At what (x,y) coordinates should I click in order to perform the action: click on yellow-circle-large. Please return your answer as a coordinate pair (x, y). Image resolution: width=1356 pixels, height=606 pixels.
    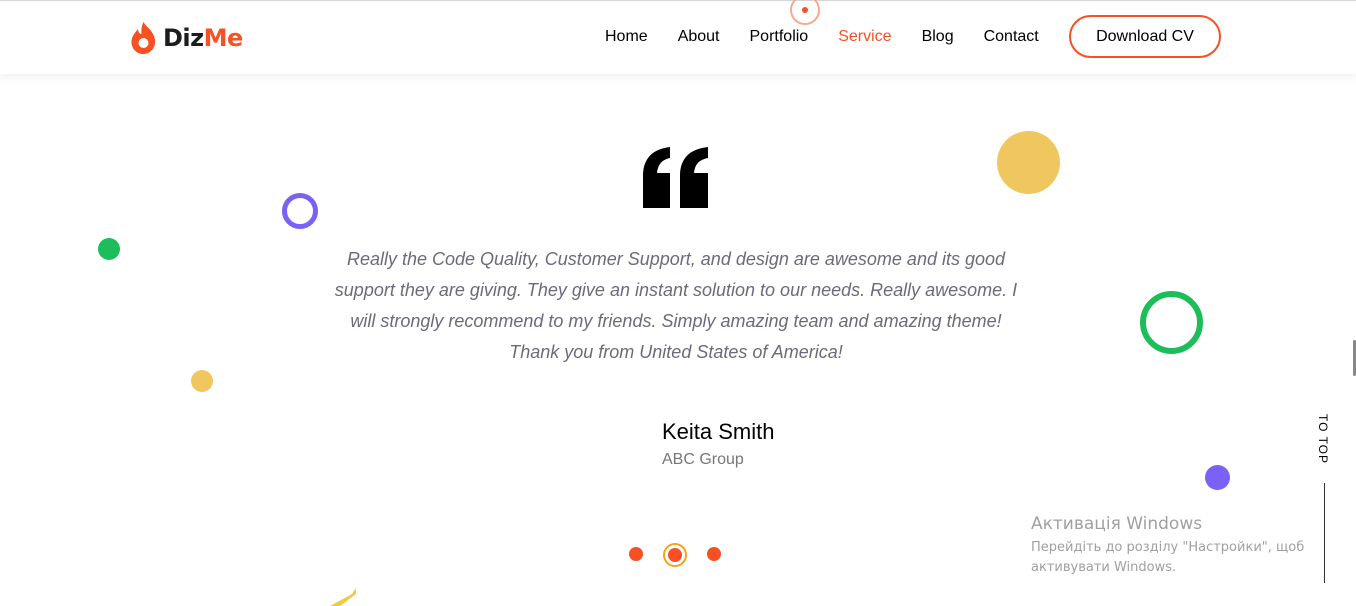
    Looking at the image, I should click on (1028, 162).